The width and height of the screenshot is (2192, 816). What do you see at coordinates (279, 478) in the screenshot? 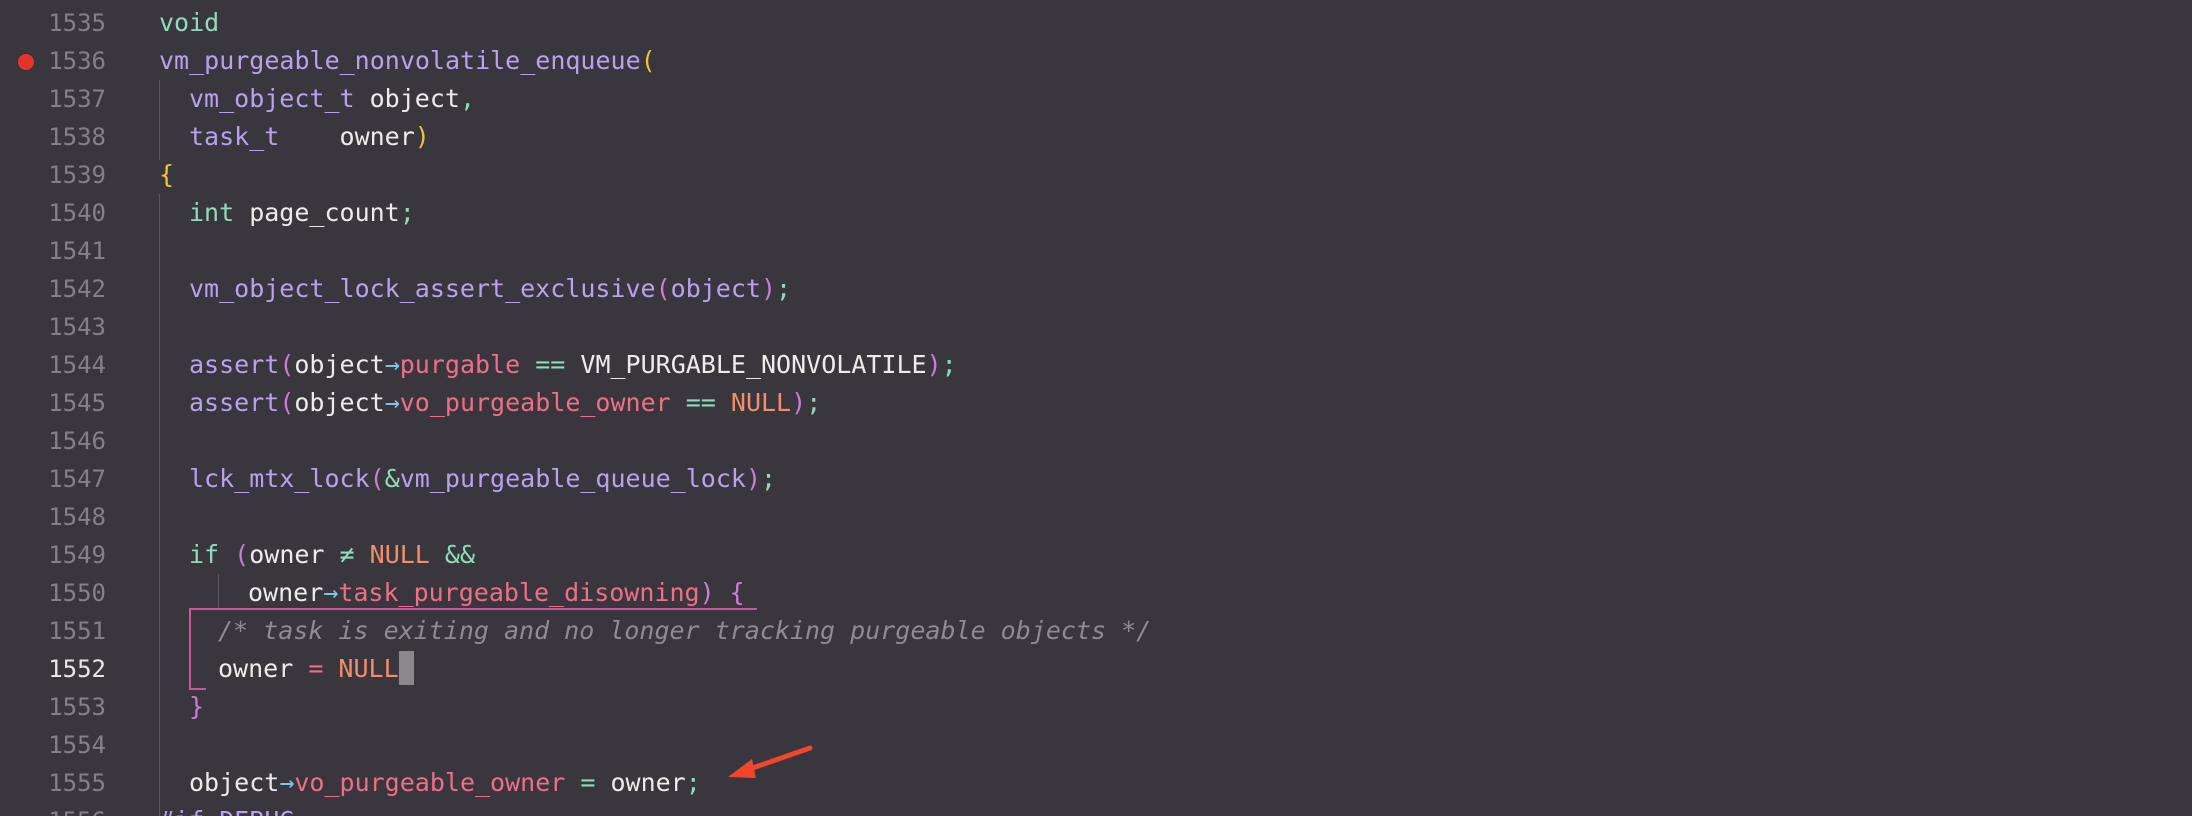
I see `token-function: lck_mtx_lock` at bounding box center [279, 478].